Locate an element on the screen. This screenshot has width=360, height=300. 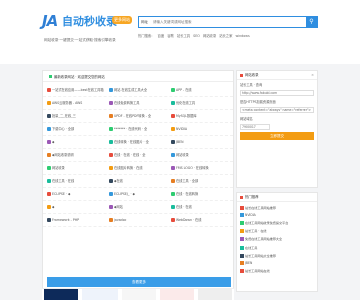
site-link-label: 批量_二_在线_三 is located at coordinates (64, 116).